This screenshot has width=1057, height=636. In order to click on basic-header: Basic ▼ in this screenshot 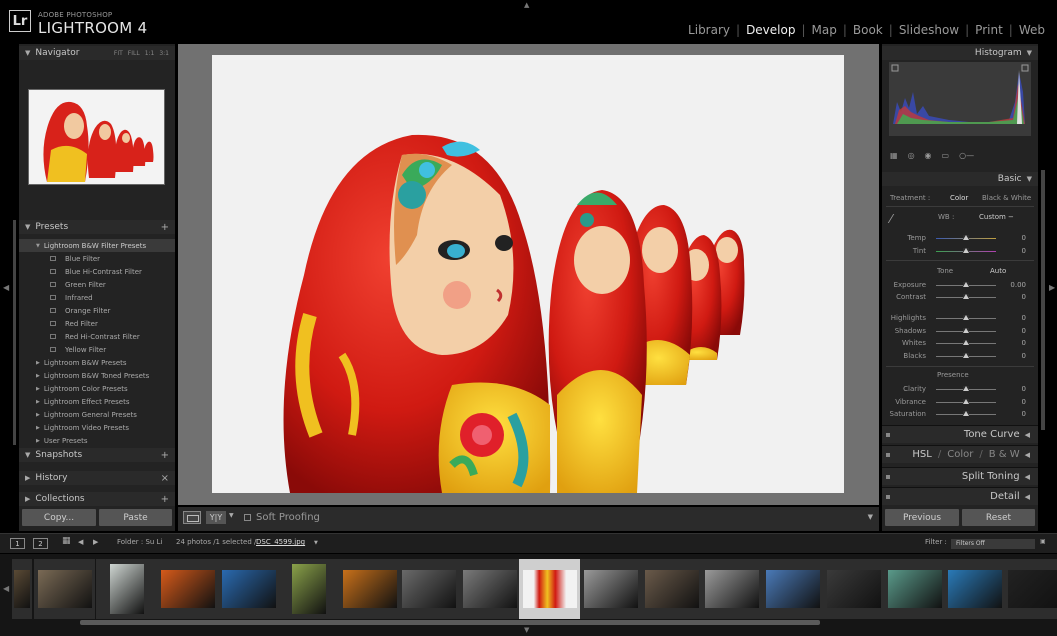, I will do `click(960, 179)`.